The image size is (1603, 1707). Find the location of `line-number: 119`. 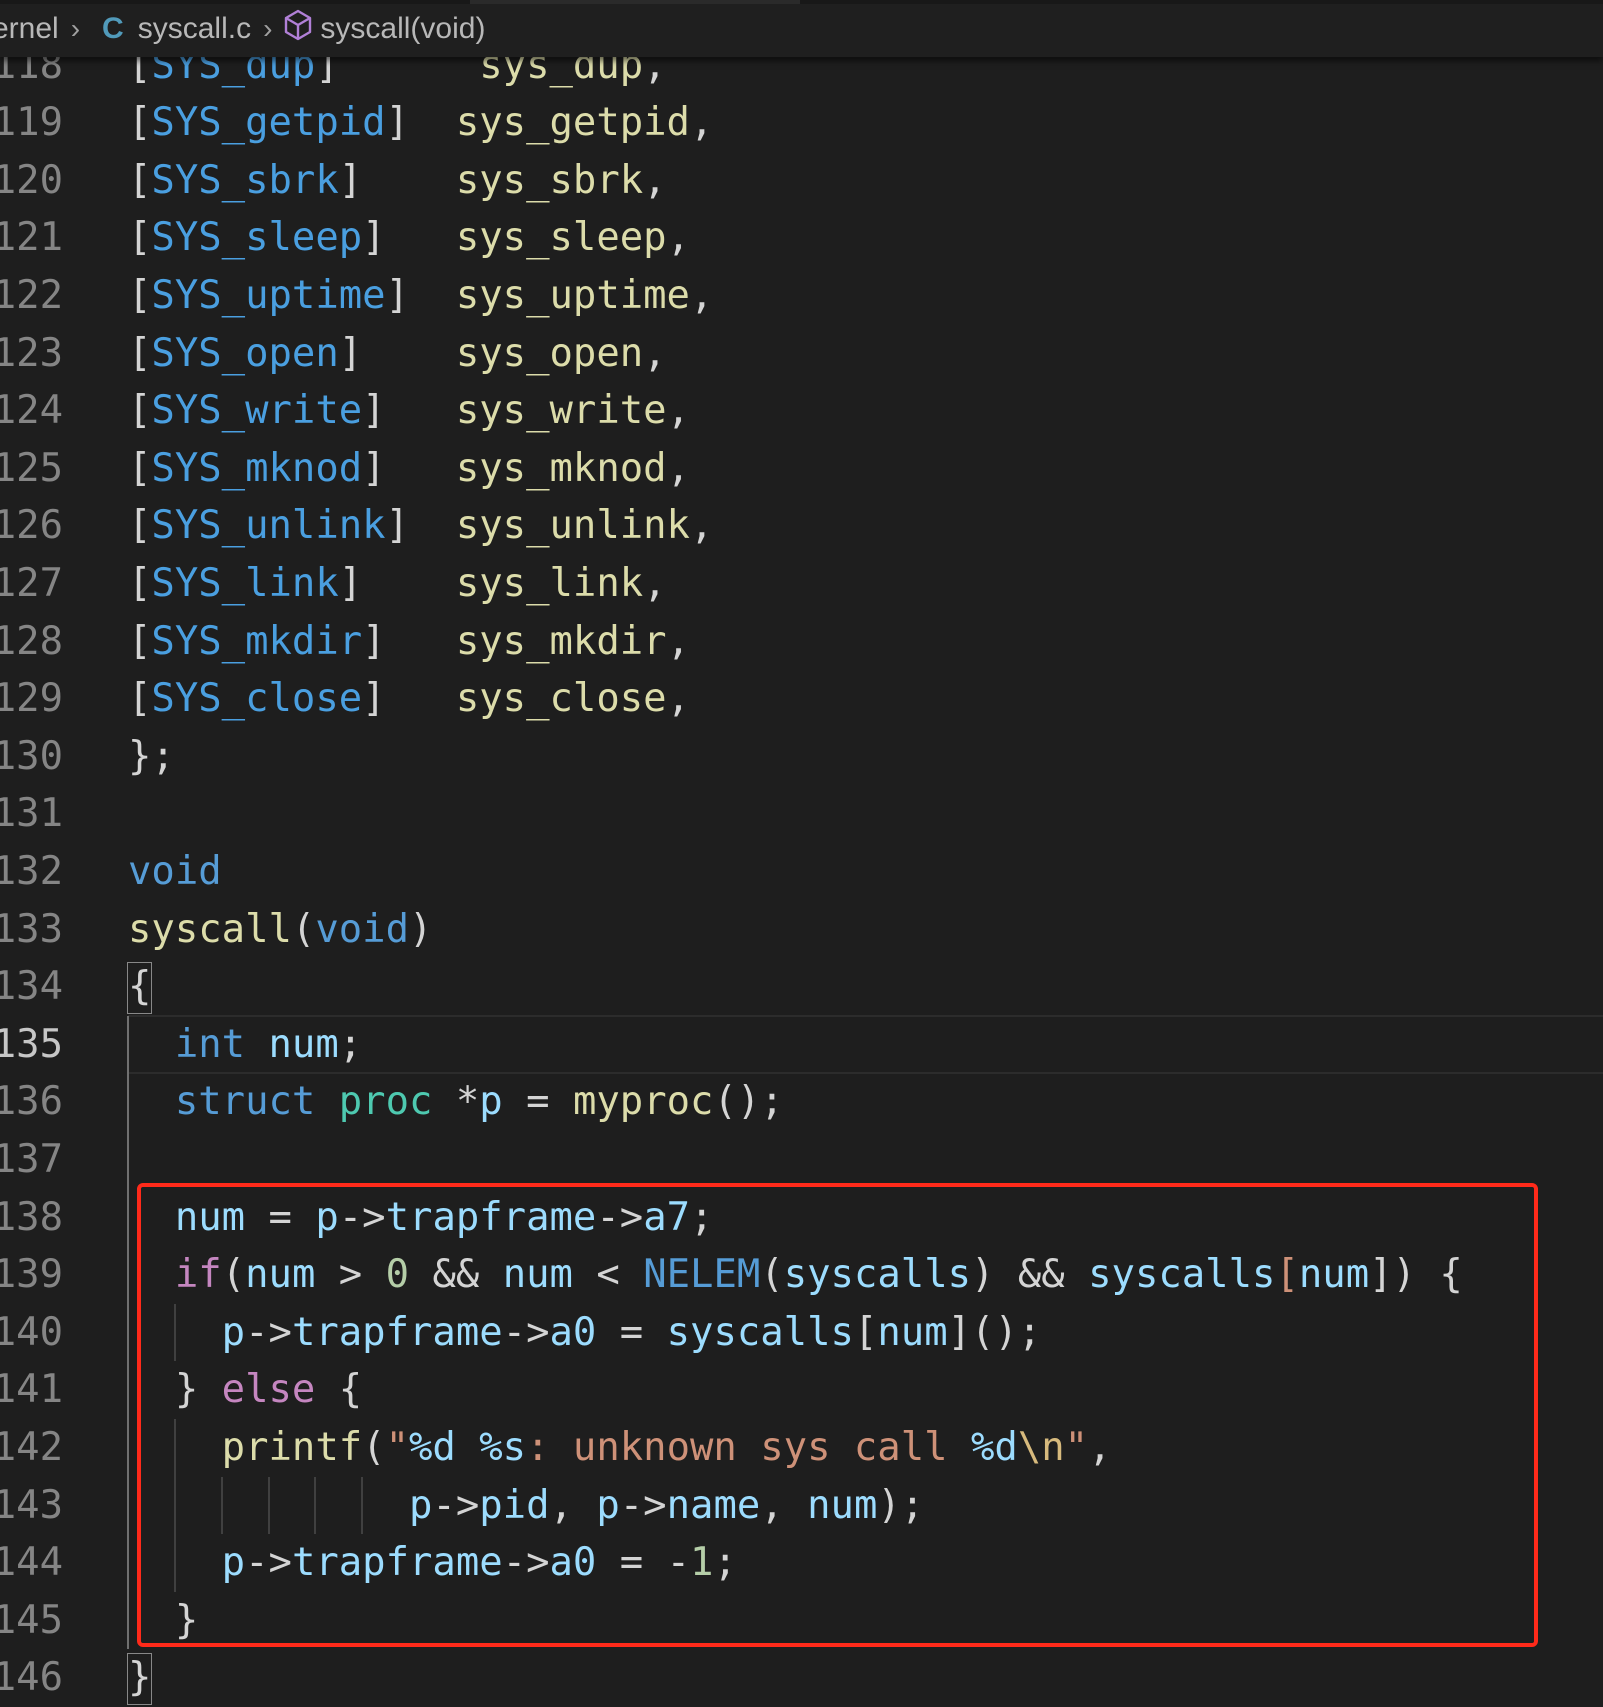

line-number: 119 is located at coordinates (31, 123).